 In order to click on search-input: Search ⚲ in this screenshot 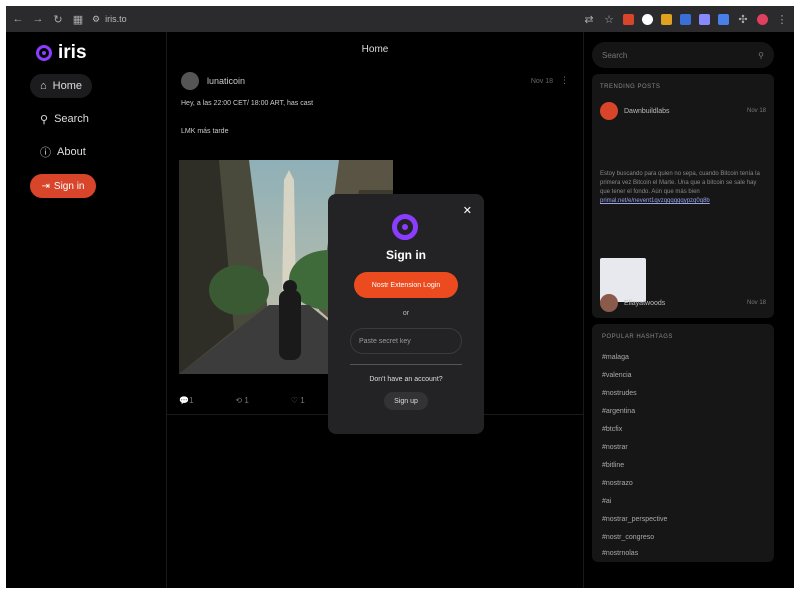, I will do `click(683, 55)`.